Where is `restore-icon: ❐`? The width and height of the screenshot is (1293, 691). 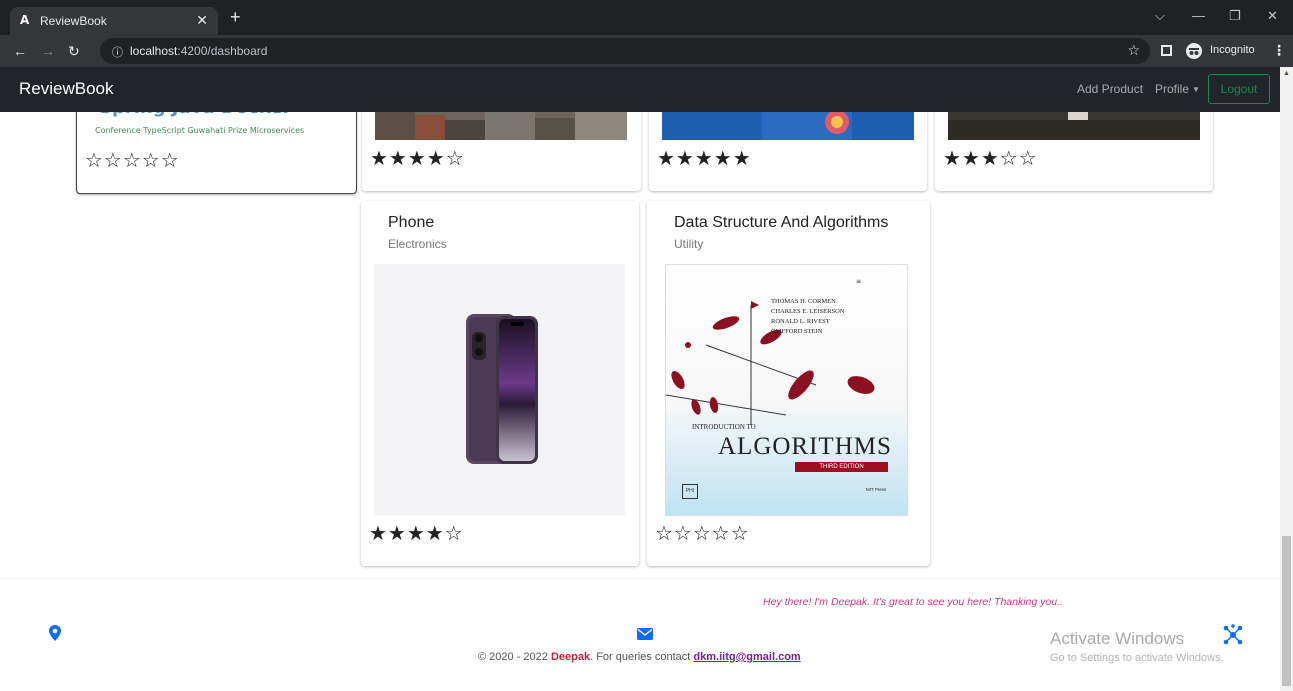 restore-icon: ❐ is located at coordinates (1235, 16).